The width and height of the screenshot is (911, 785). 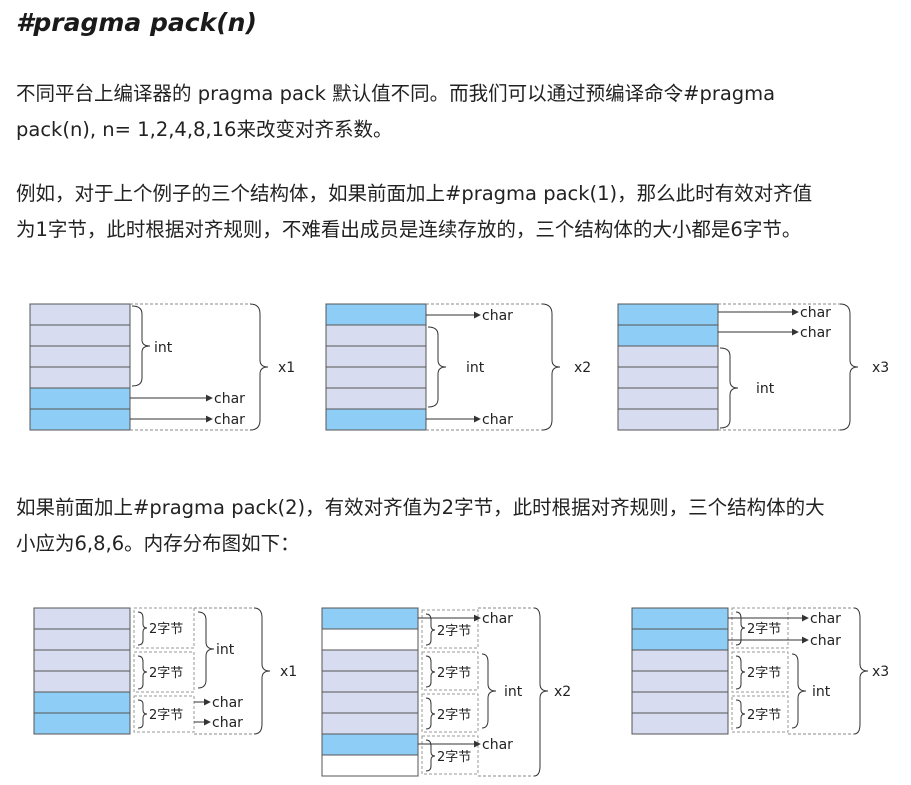 I want to click on struct-x3-diagram: char char int x3, so click(x=753, y=367).